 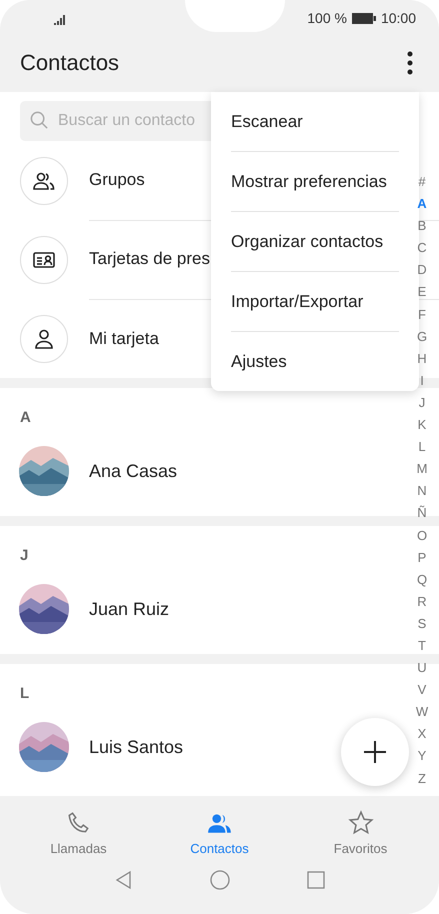 I want to click on index-letter: B, so click(x=422, y=226).